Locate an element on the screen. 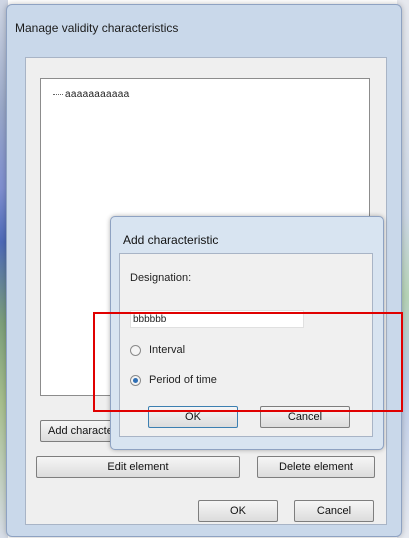  dialog-ok-button: OK is located at coordinates (193, 417).